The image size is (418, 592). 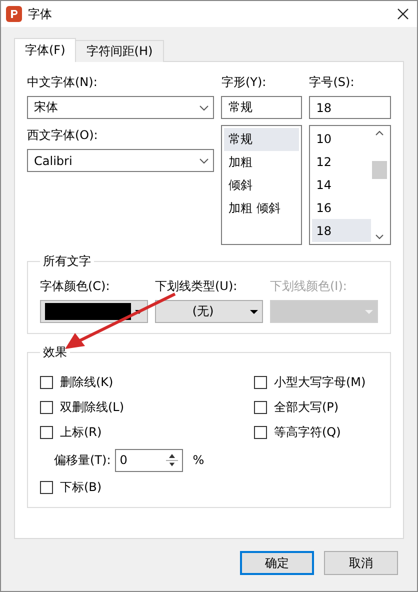 What do you see at coordinates (45, 50) in the screenshot?
I see `tab: 字体(F)` at bounding box center [45, 50].